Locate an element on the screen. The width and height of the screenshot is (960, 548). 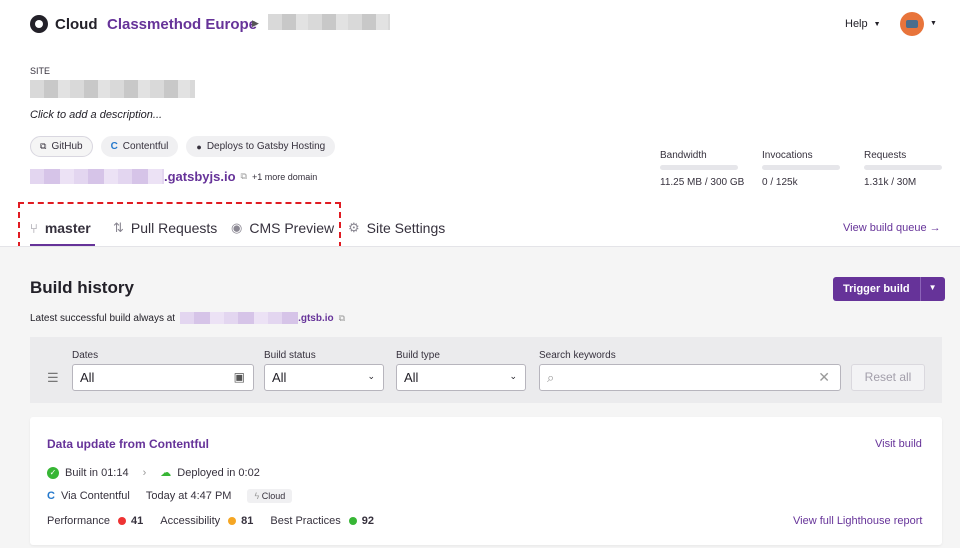
stat-bandwidth: Bandwidth 11.25 MB / 300 GB is located at coordinates (702, 169).